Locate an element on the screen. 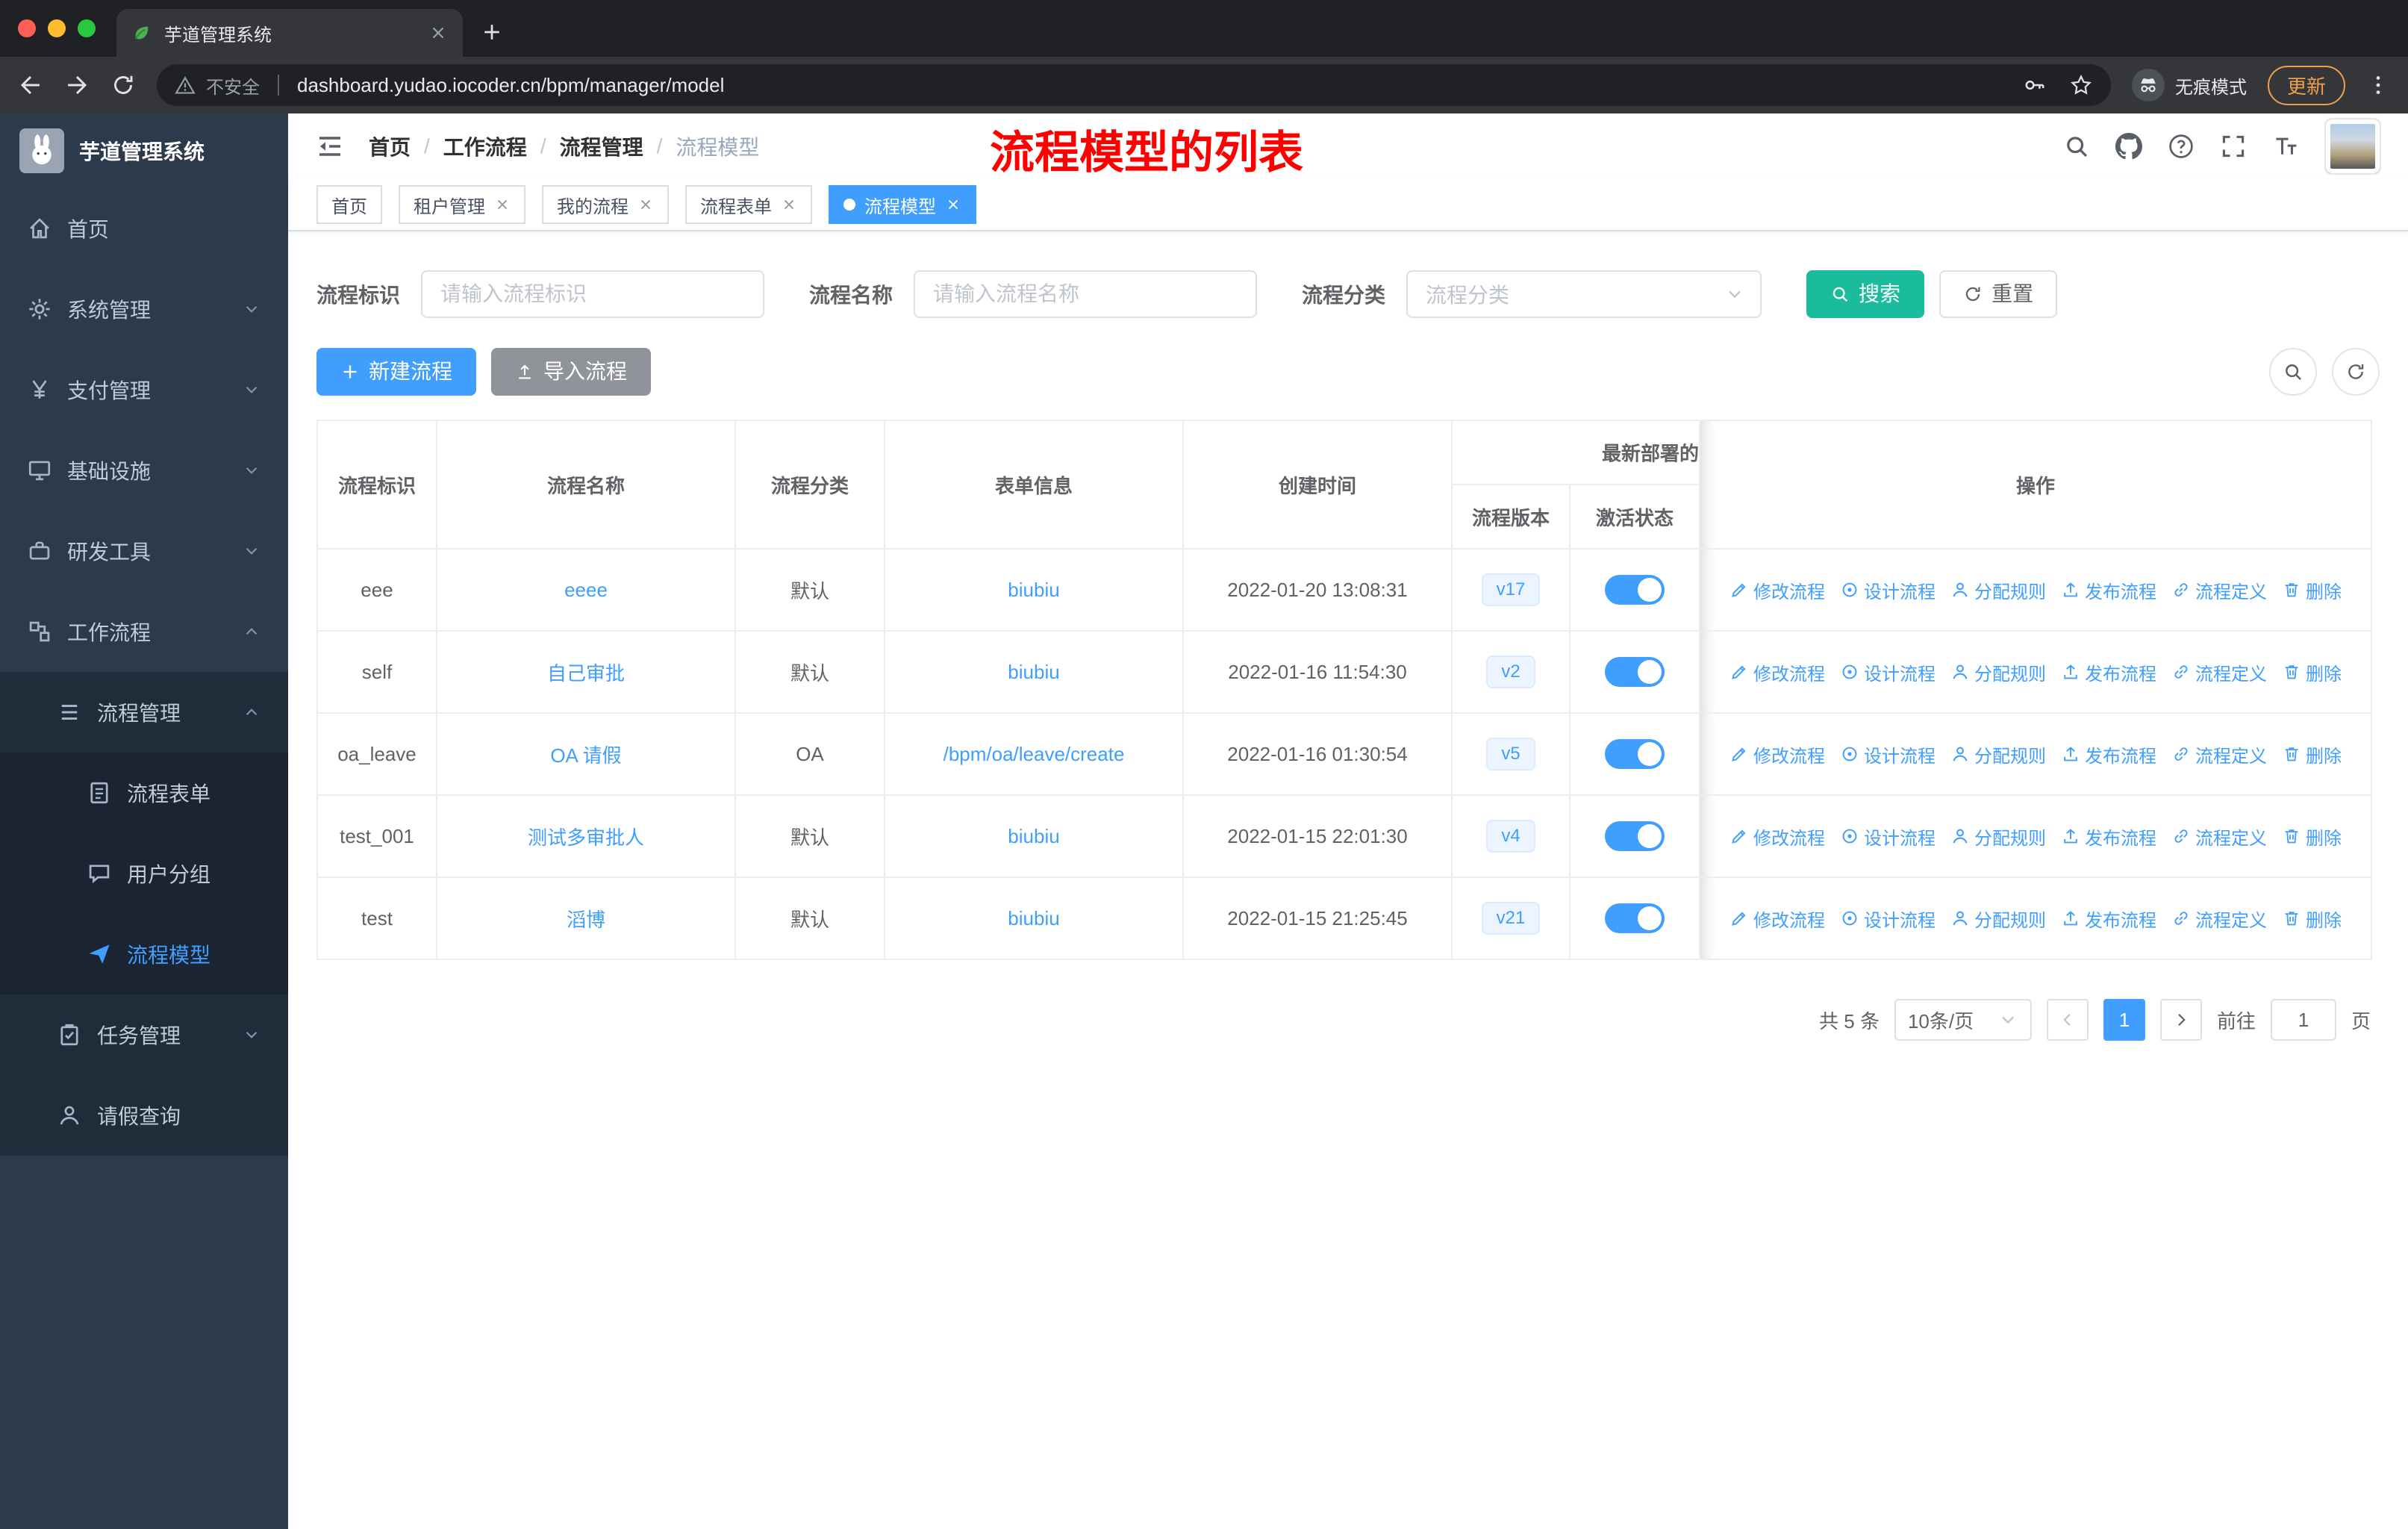 This screenshot has height=1529, width=2408. tag-process-model: 流程模型 is located at coordinates (902, 205).